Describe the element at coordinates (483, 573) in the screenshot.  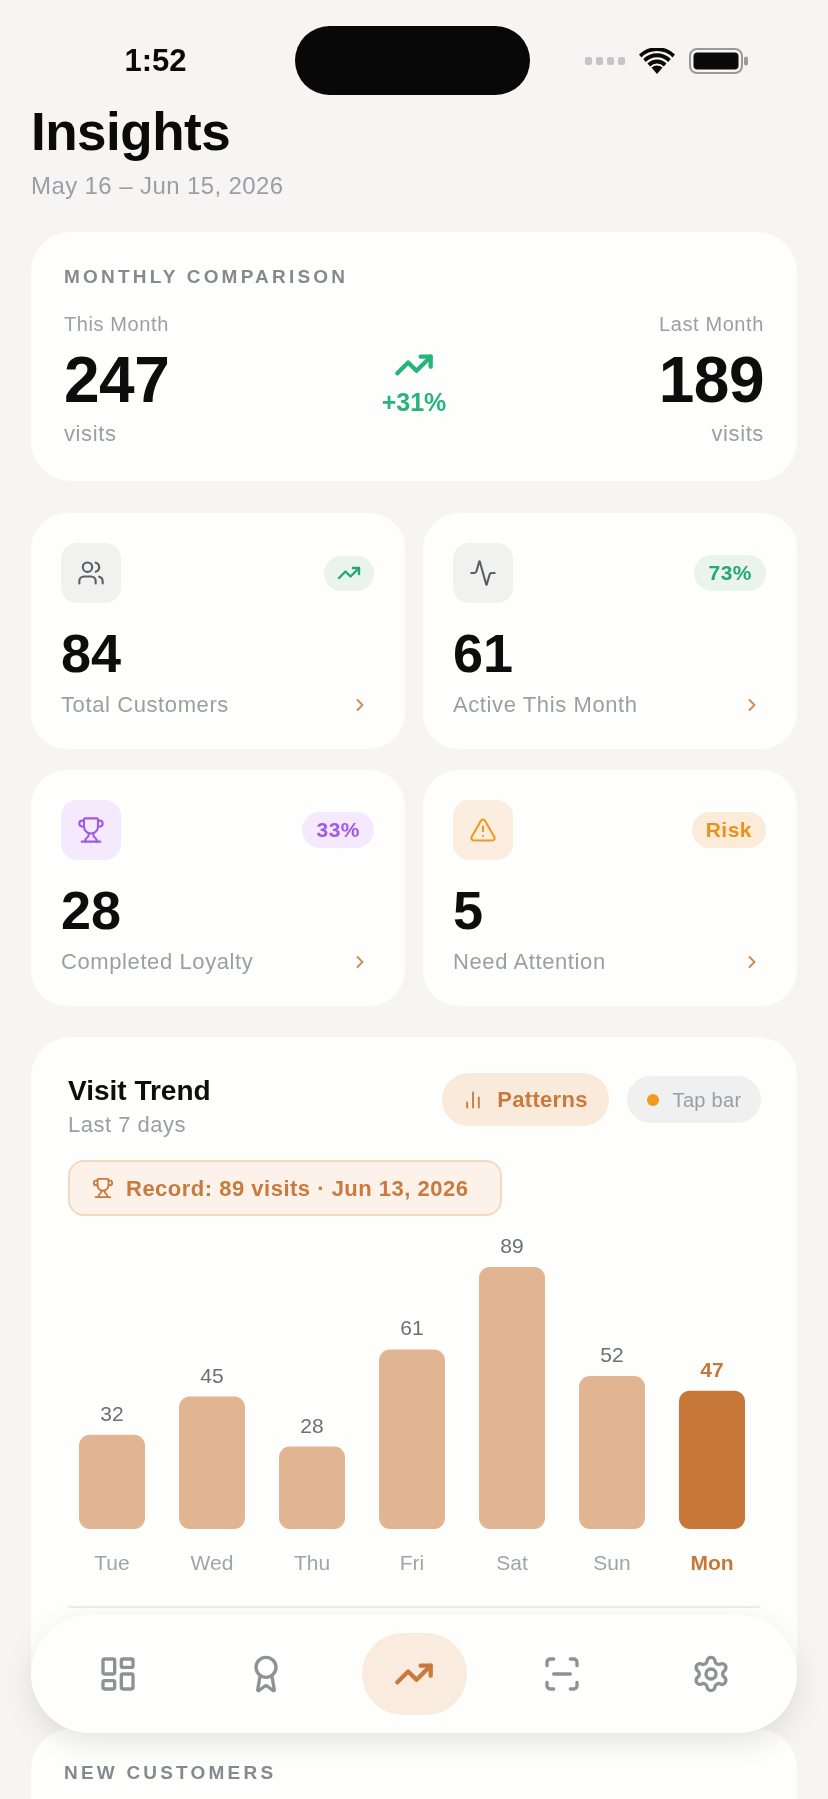
I see `pulse-icon` at that location.